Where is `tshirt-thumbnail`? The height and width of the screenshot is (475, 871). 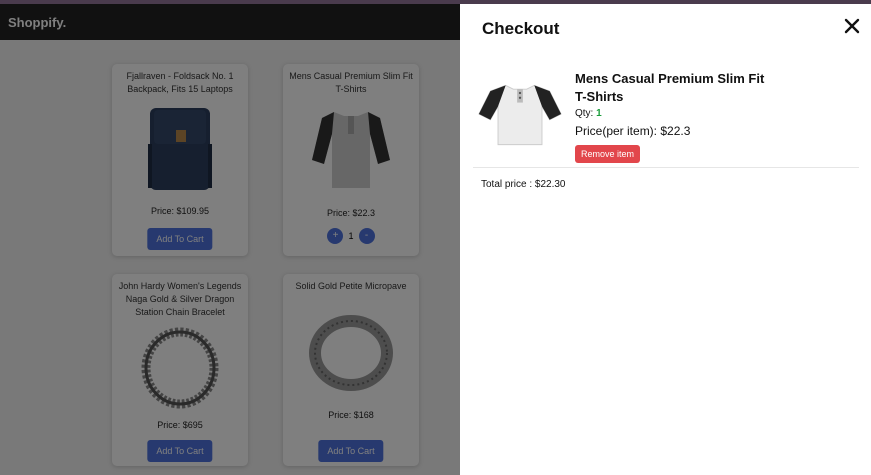 tshirt-thumbnail is located at coordinates (520, 115).